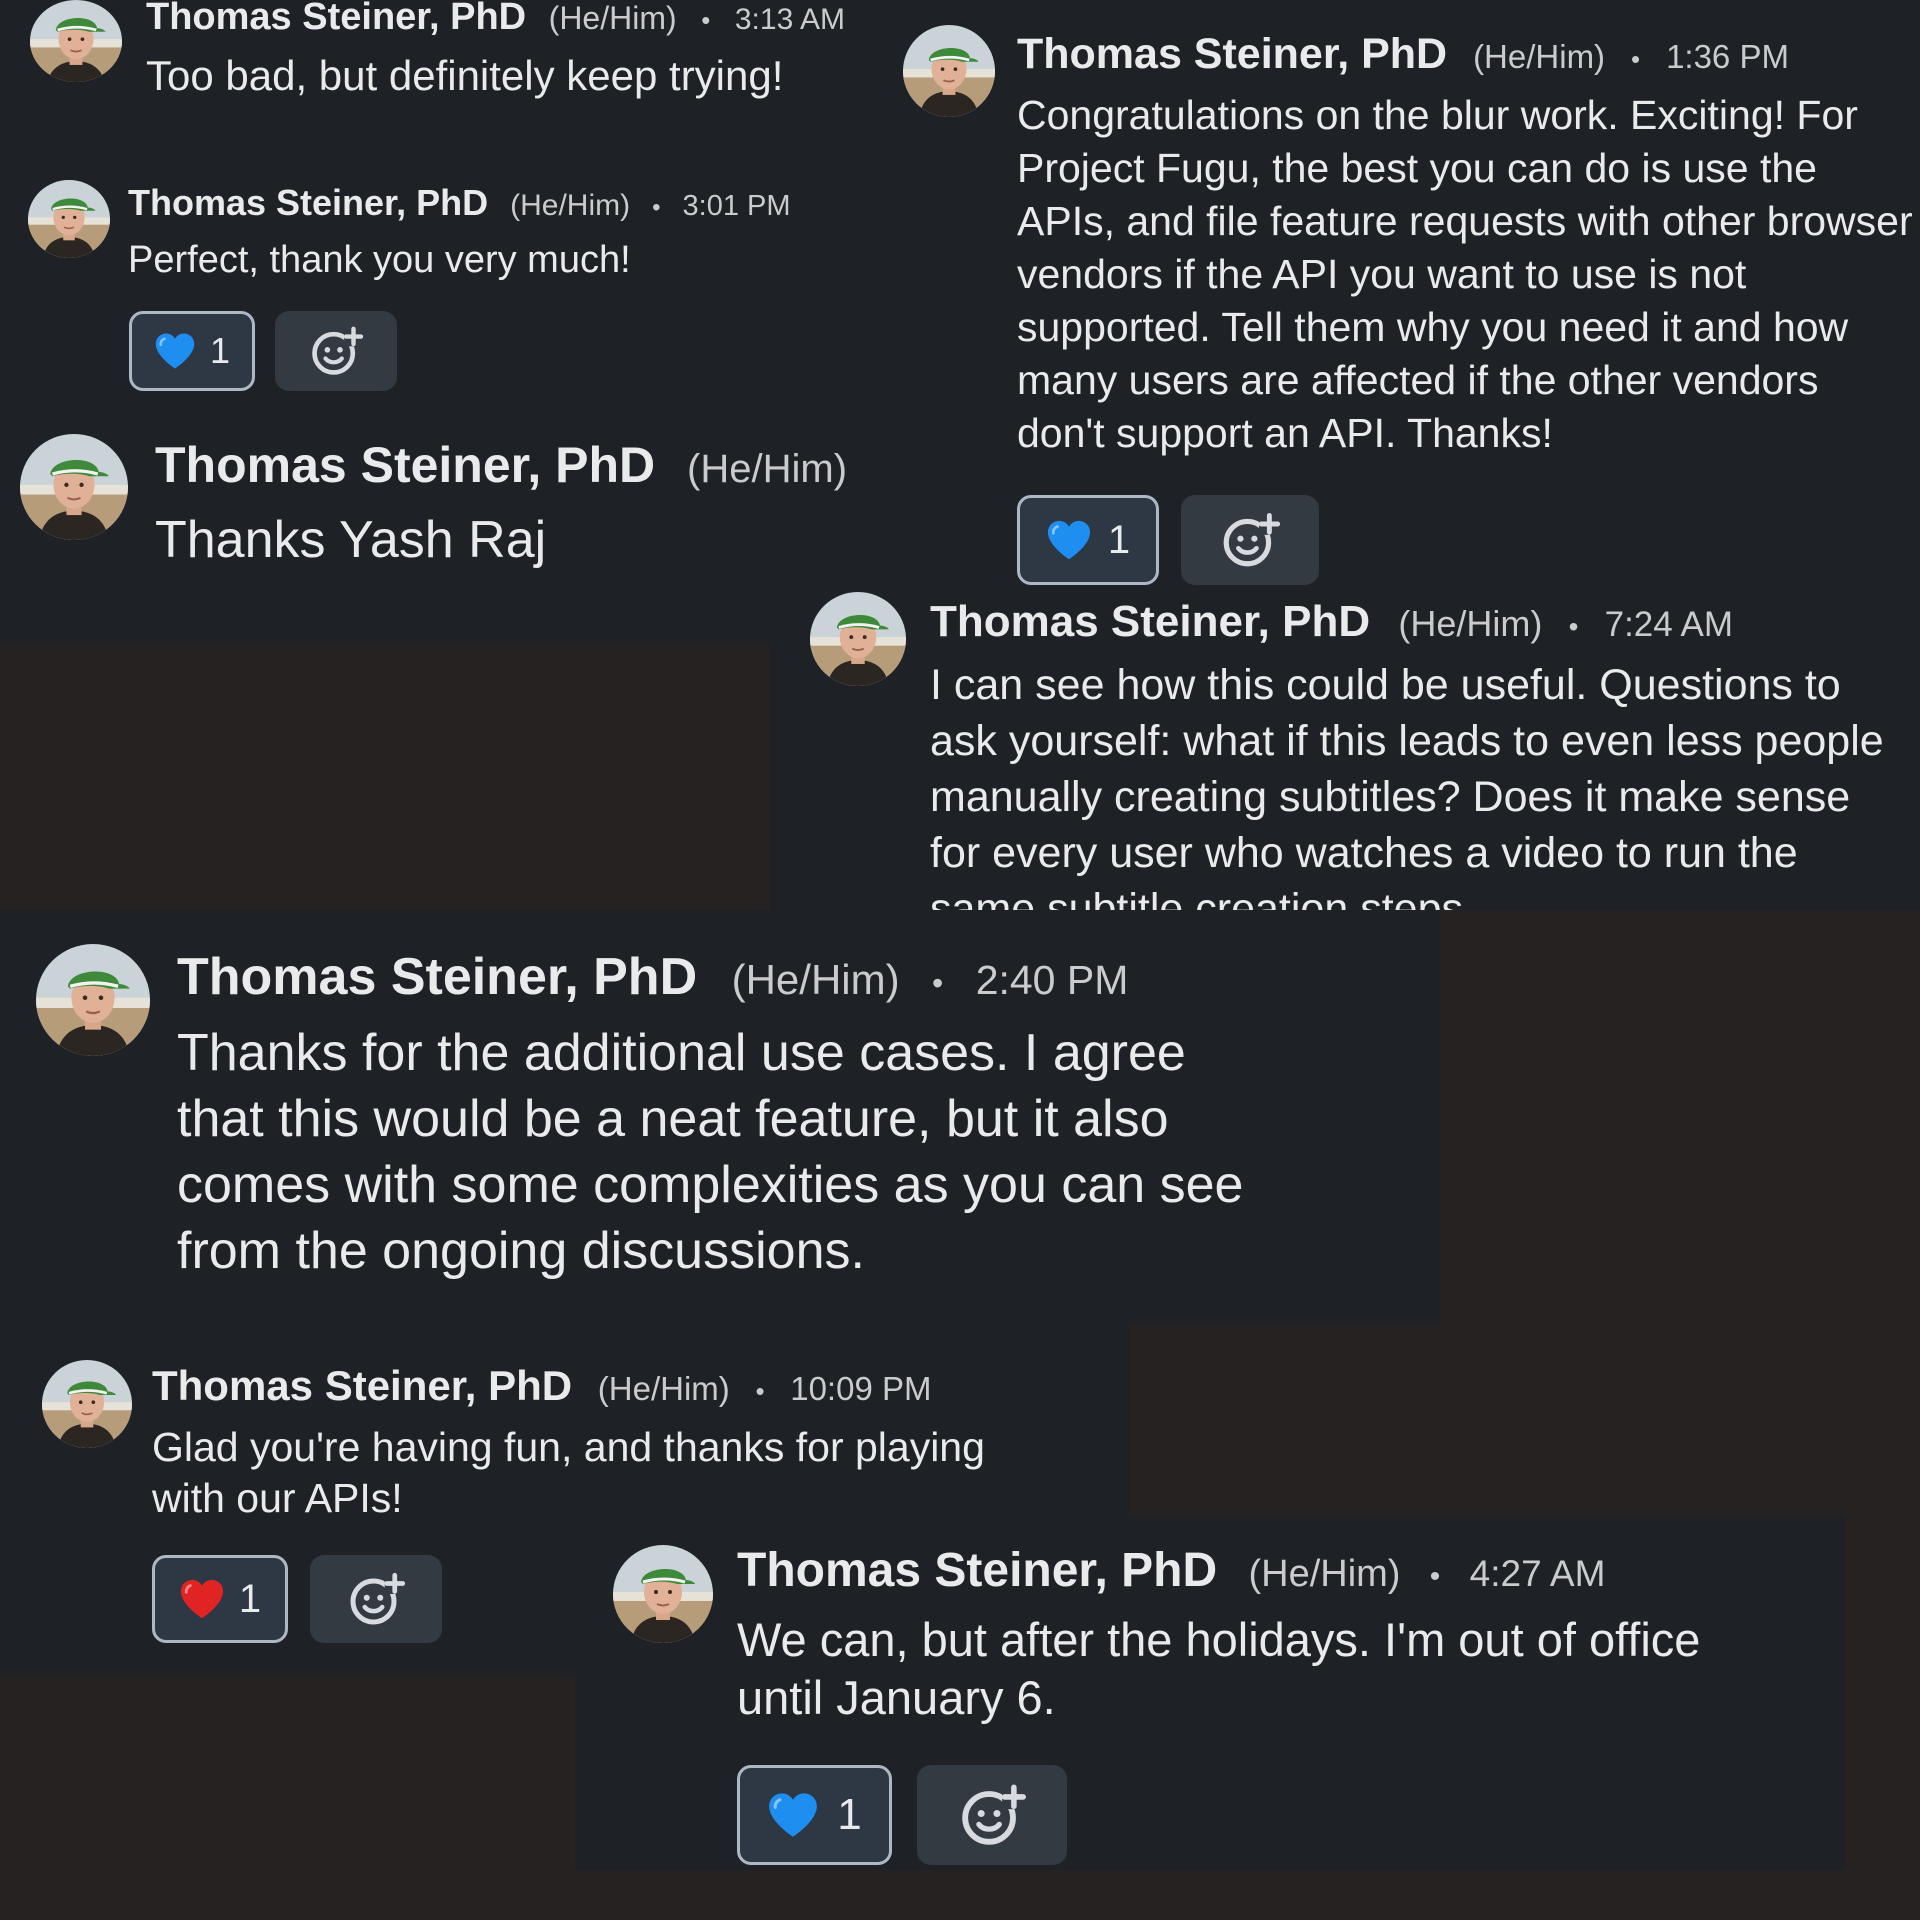 Image resolution: width=1920 pixels, height=1920 pixels. What do you see at coordinates (1467, 56) in the screenshot?
I see `message-header: Thomas Steiner, PhD (He/Him) • 1:36 PM` at bounding box center [1467, 56].